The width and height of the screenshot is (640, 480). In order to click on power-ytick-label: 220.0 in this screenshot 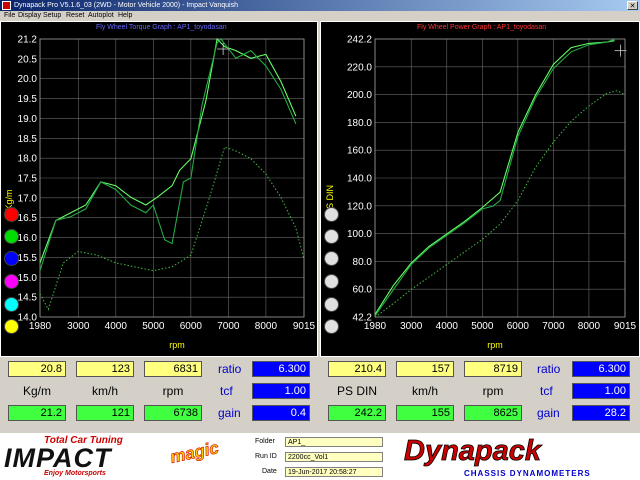, I will do `click(359, 67)`.